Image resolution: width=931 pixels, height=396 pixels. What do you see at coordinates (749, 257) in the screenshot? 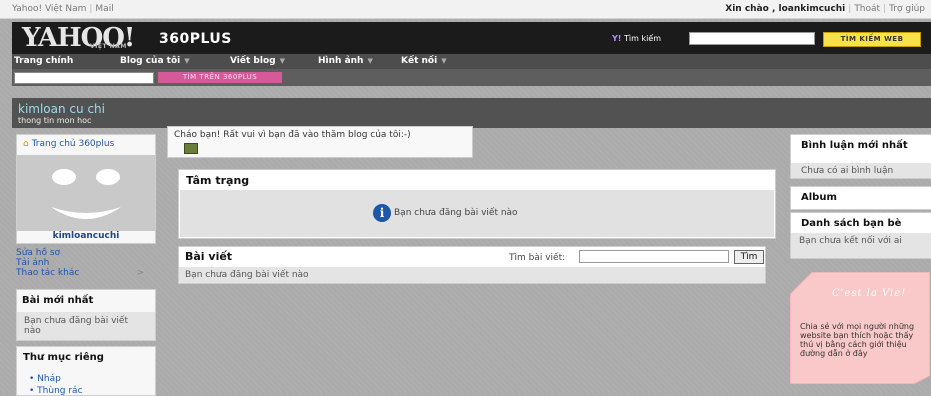
I see `posts-search-button: Tìm` at bounding box center [749, 257].